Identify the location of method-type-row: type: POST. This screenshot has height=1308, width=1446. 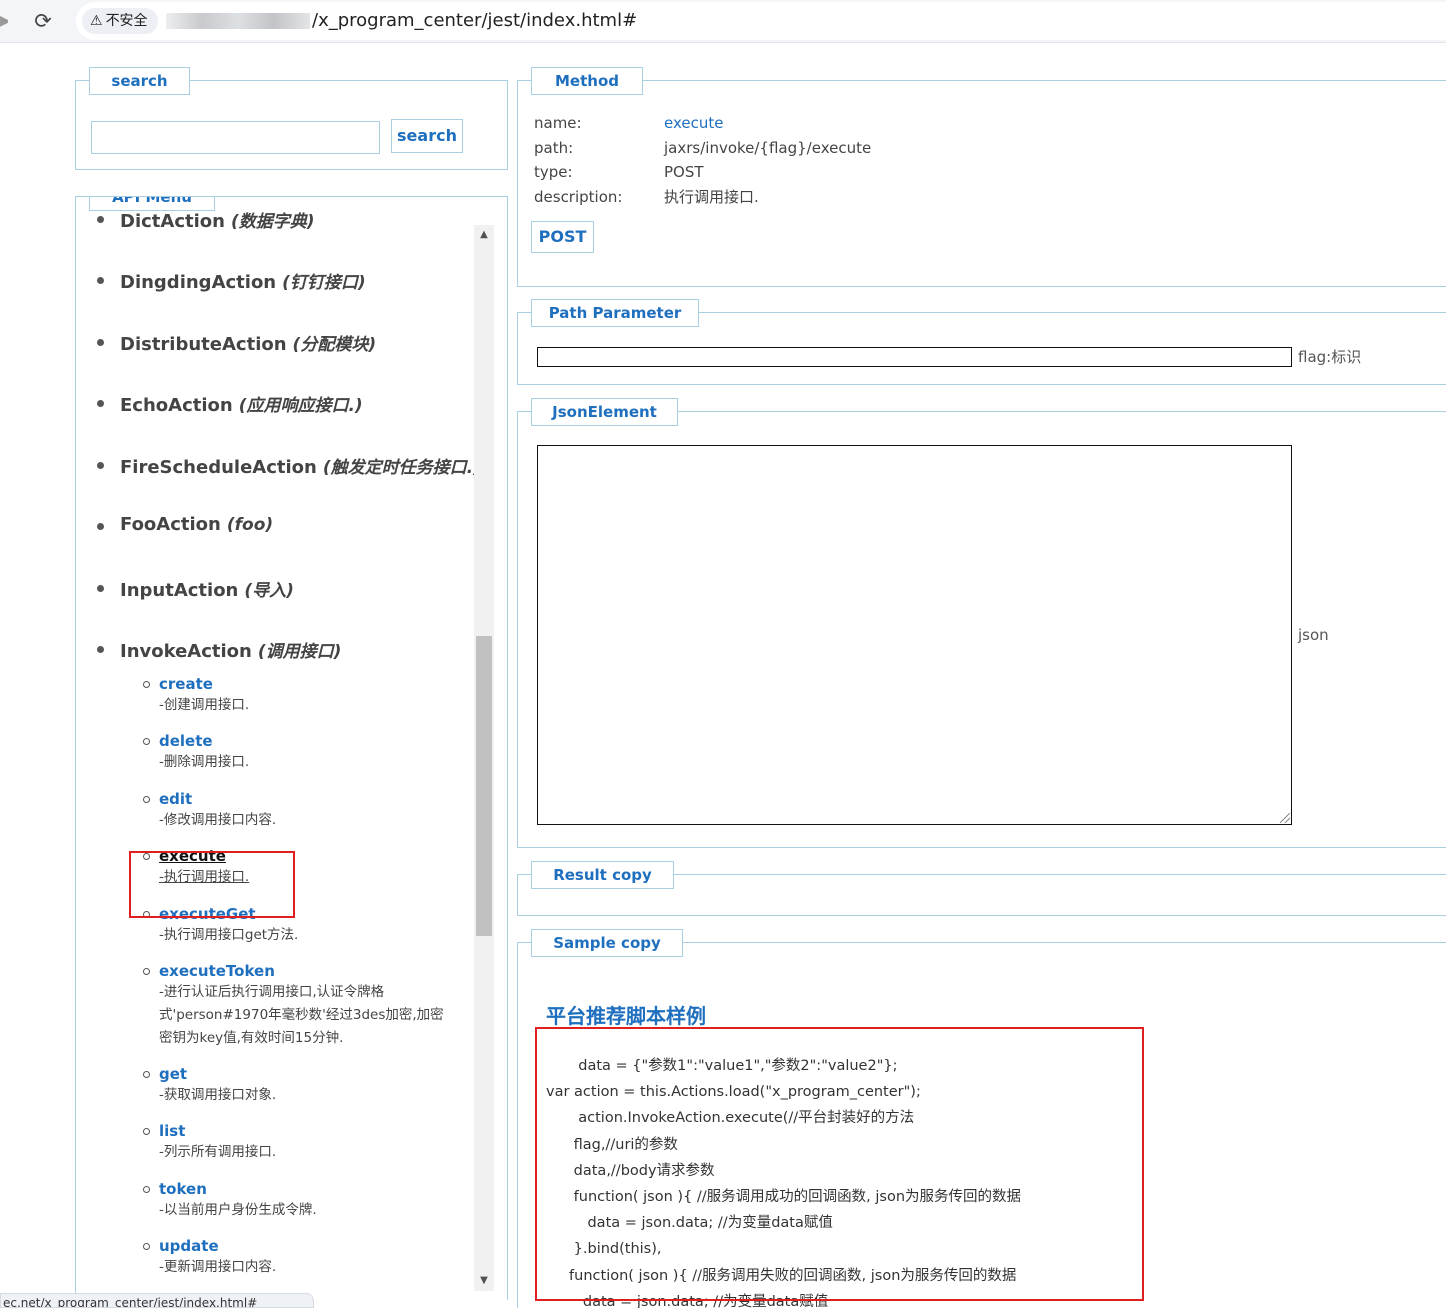
(619, 172).